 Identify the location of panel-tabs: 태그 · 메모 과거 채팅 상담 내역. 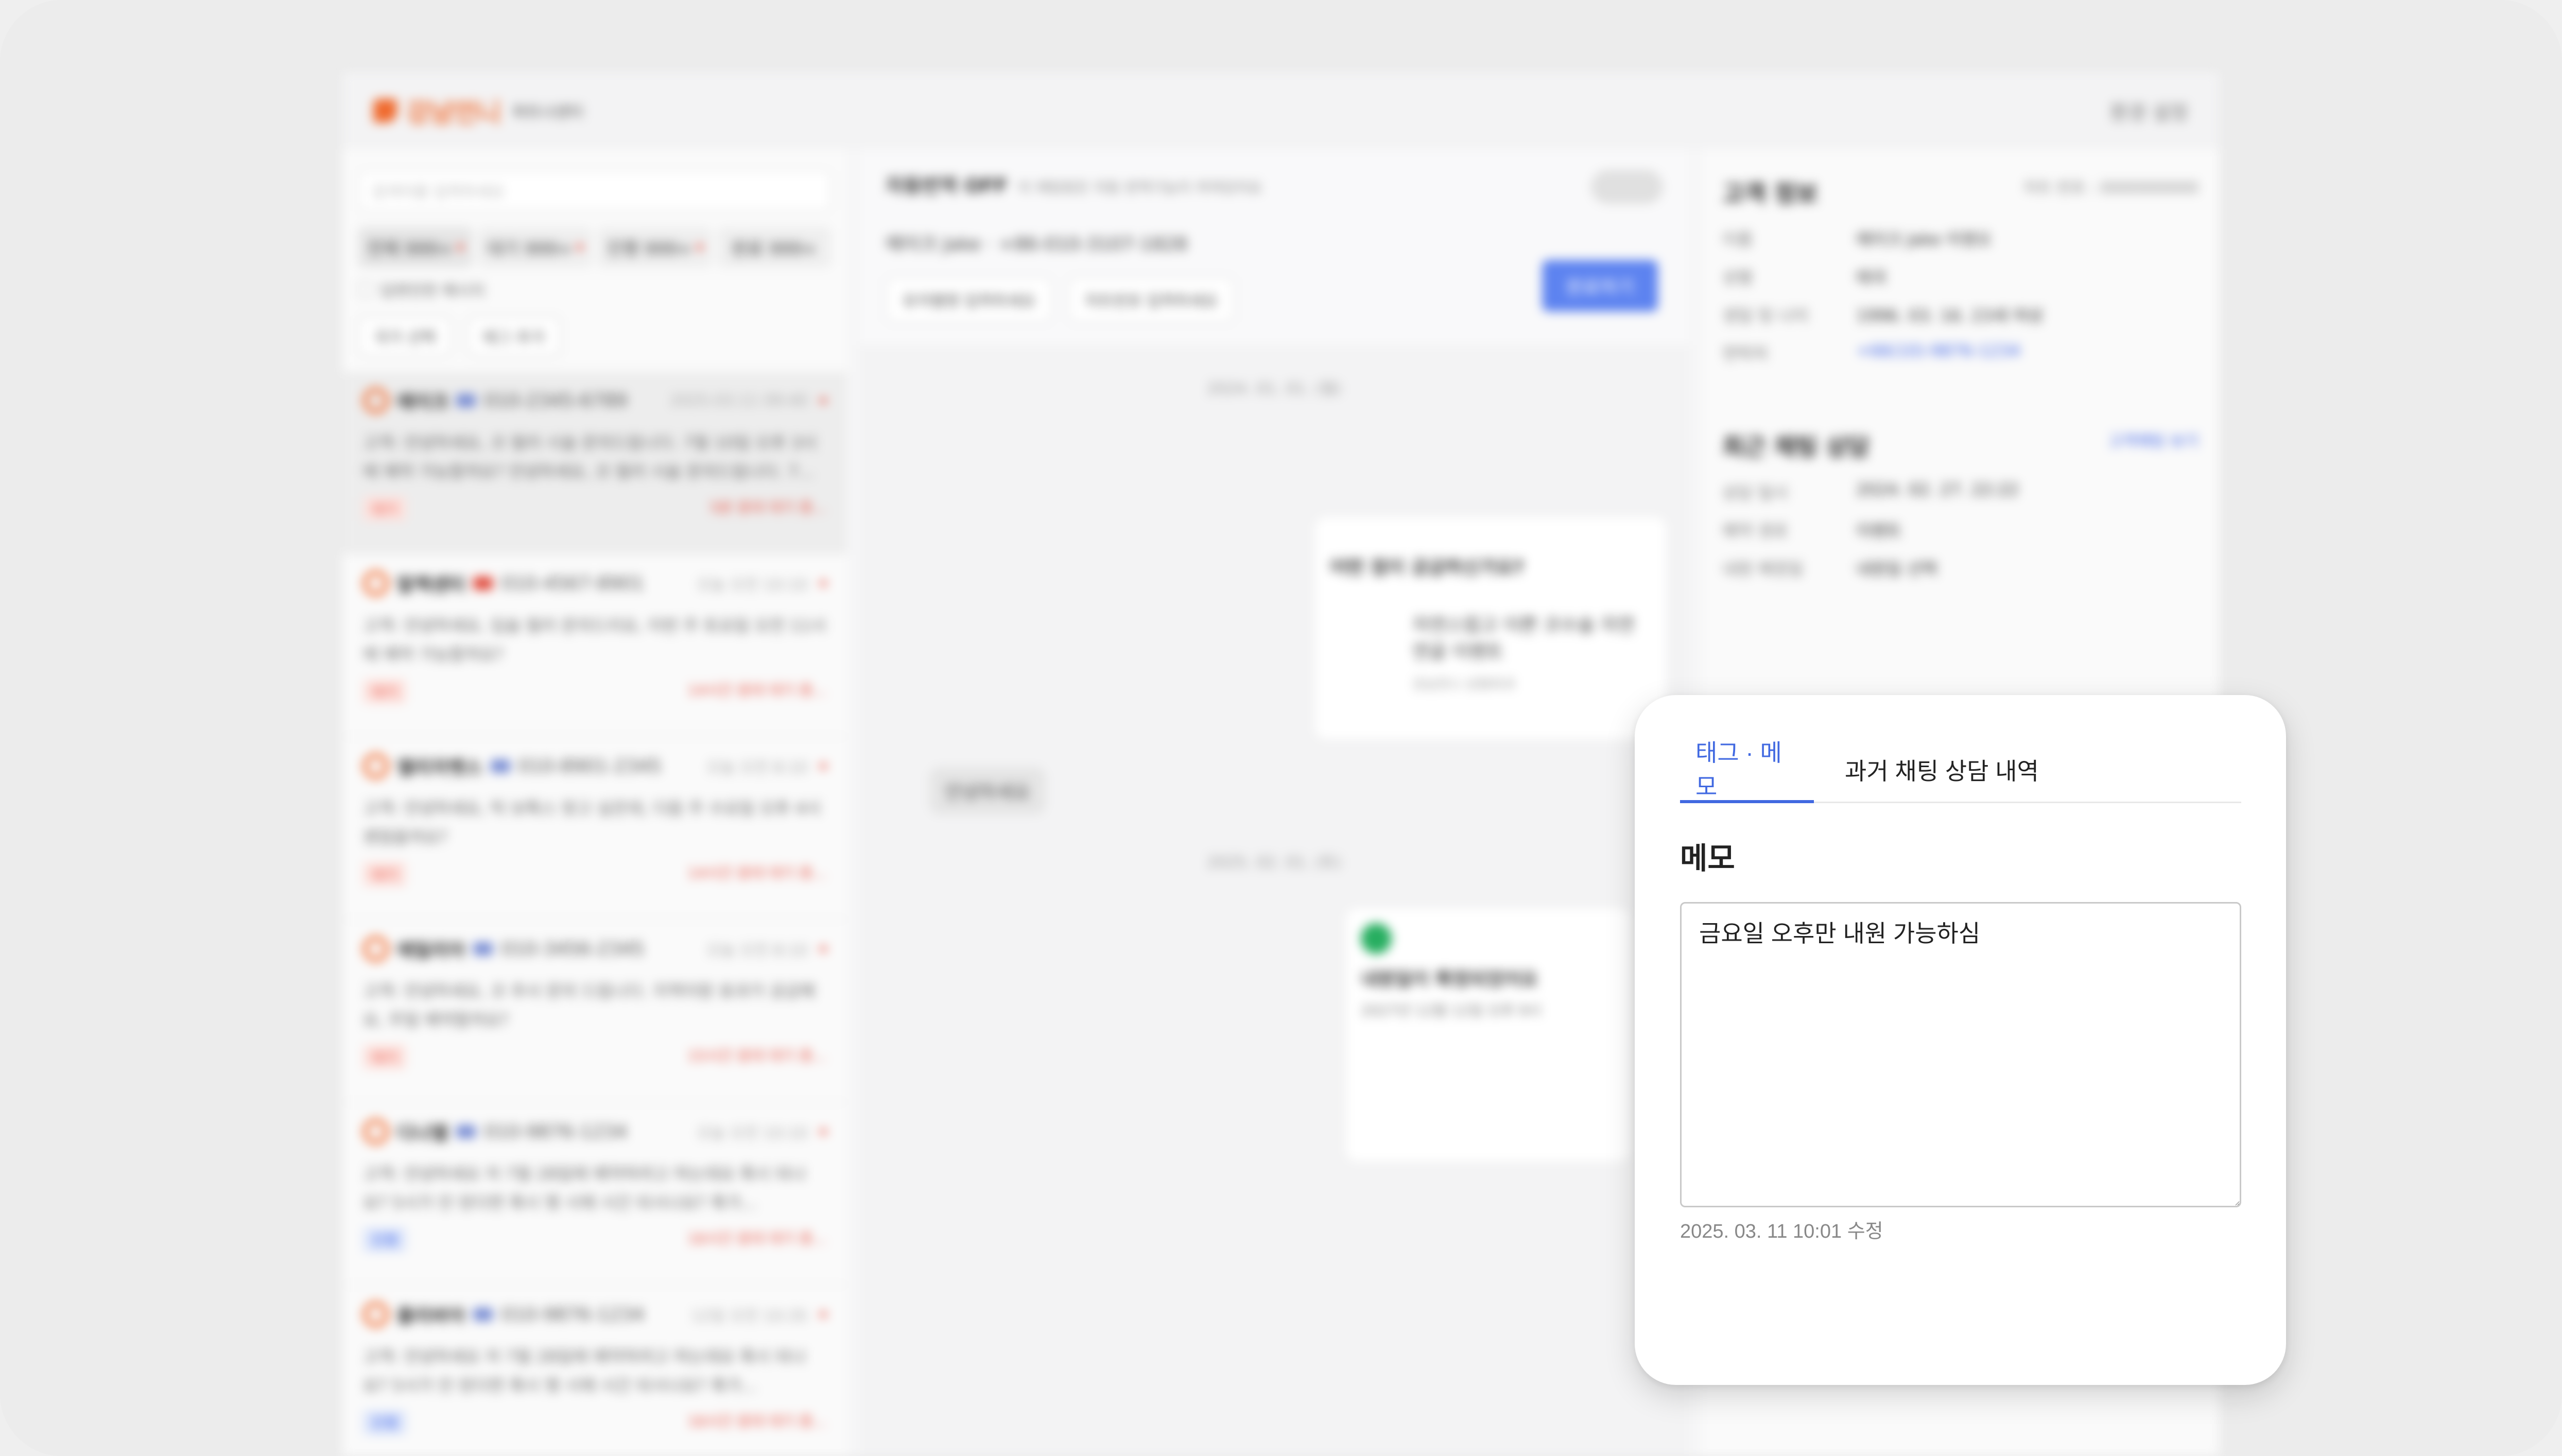
(1960, 769).